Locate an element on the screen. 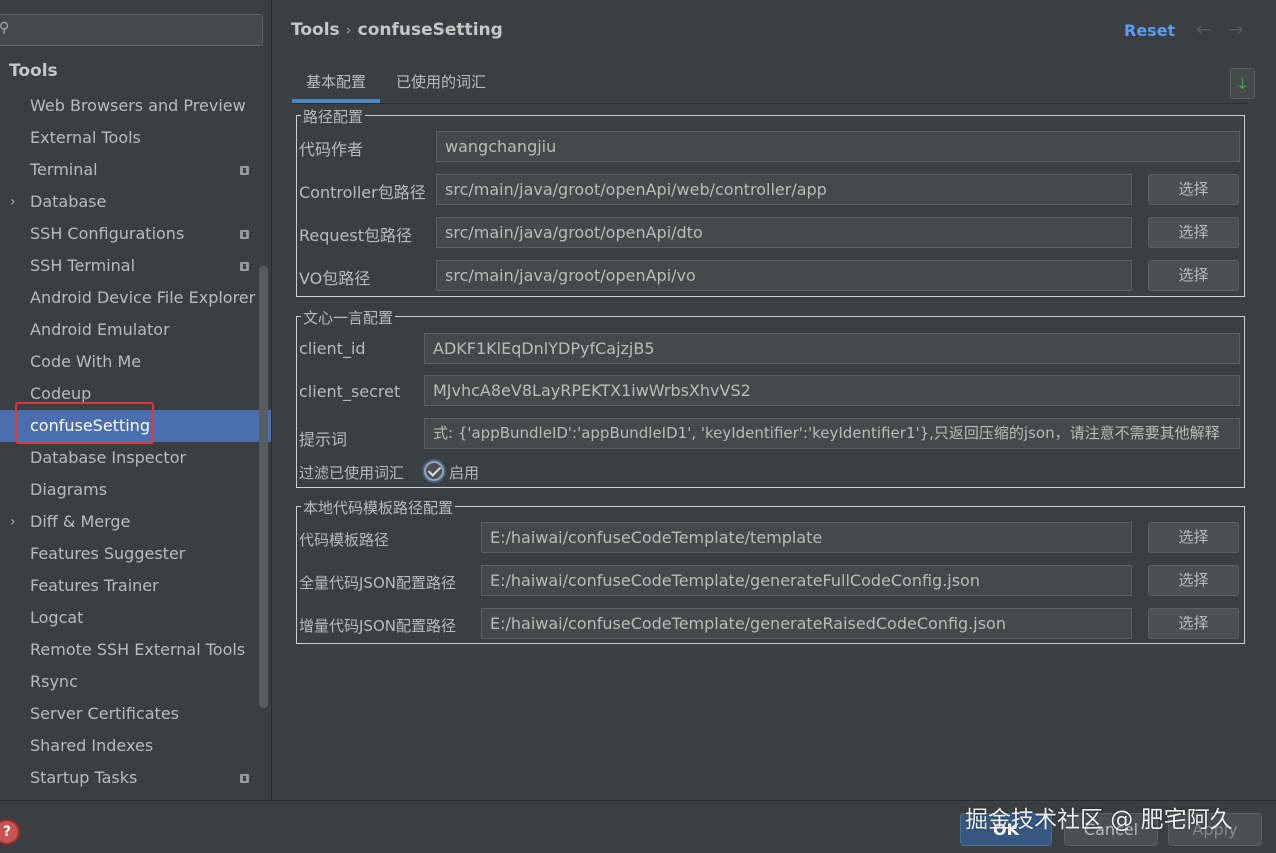 The height and width of the screenshot is (853, 1276). choose-raised-json-button: 选择 is located at coordinates (1193, 623).